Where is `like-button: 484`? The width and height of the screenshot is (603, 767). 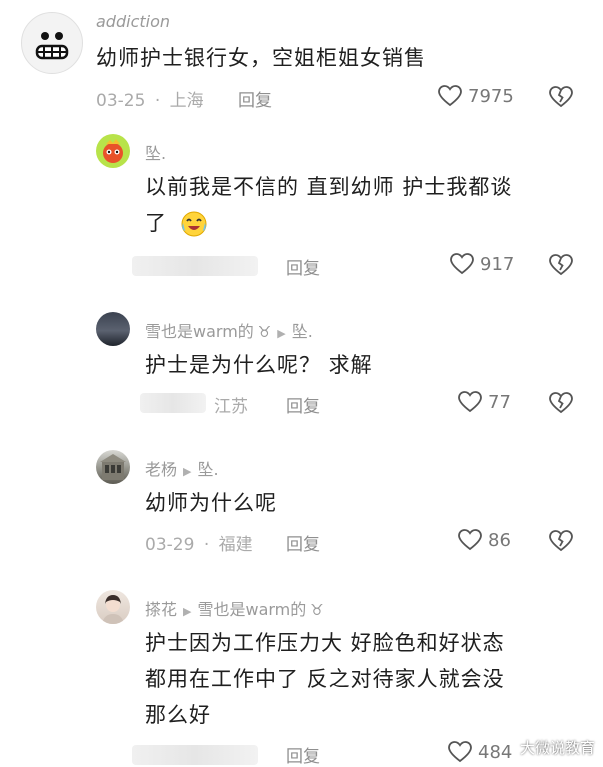 like-button: 484 is located at coordinates (480, 752).